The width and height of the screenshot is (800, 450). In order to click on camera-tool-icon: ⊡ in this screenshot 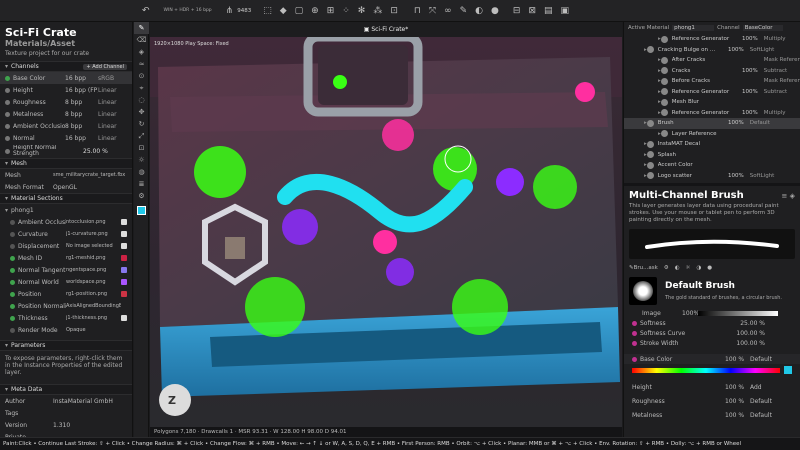, I will do `click(141, 148)`.